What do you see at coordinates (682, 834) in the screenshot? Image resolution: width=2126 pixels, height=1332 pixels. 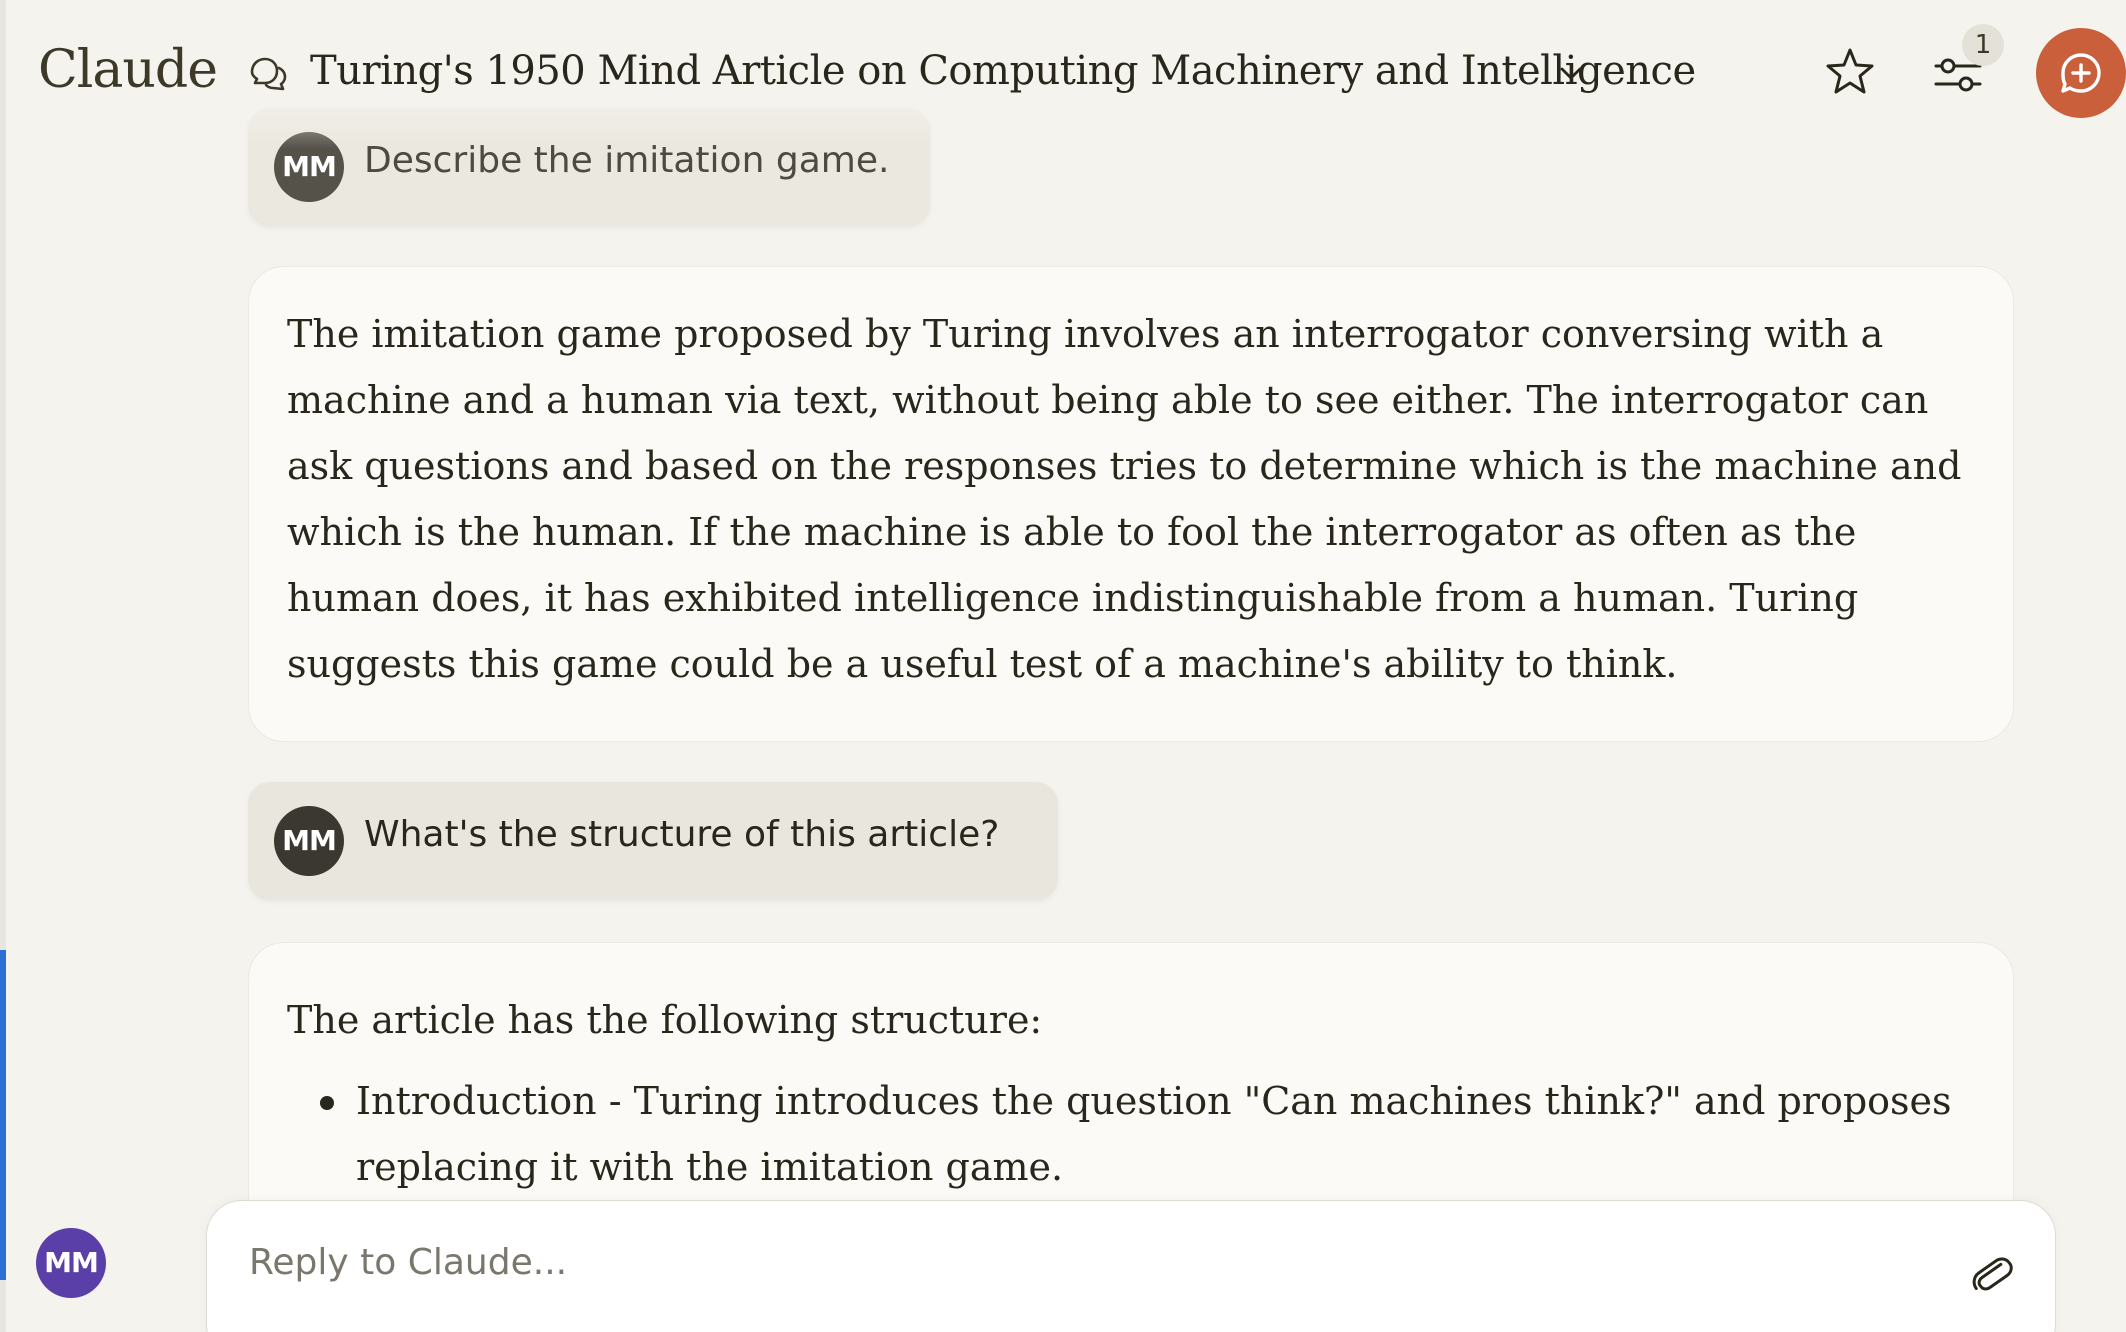 I see `user-message-text: What's the structure of this article?` at bounding box center [682, 834].